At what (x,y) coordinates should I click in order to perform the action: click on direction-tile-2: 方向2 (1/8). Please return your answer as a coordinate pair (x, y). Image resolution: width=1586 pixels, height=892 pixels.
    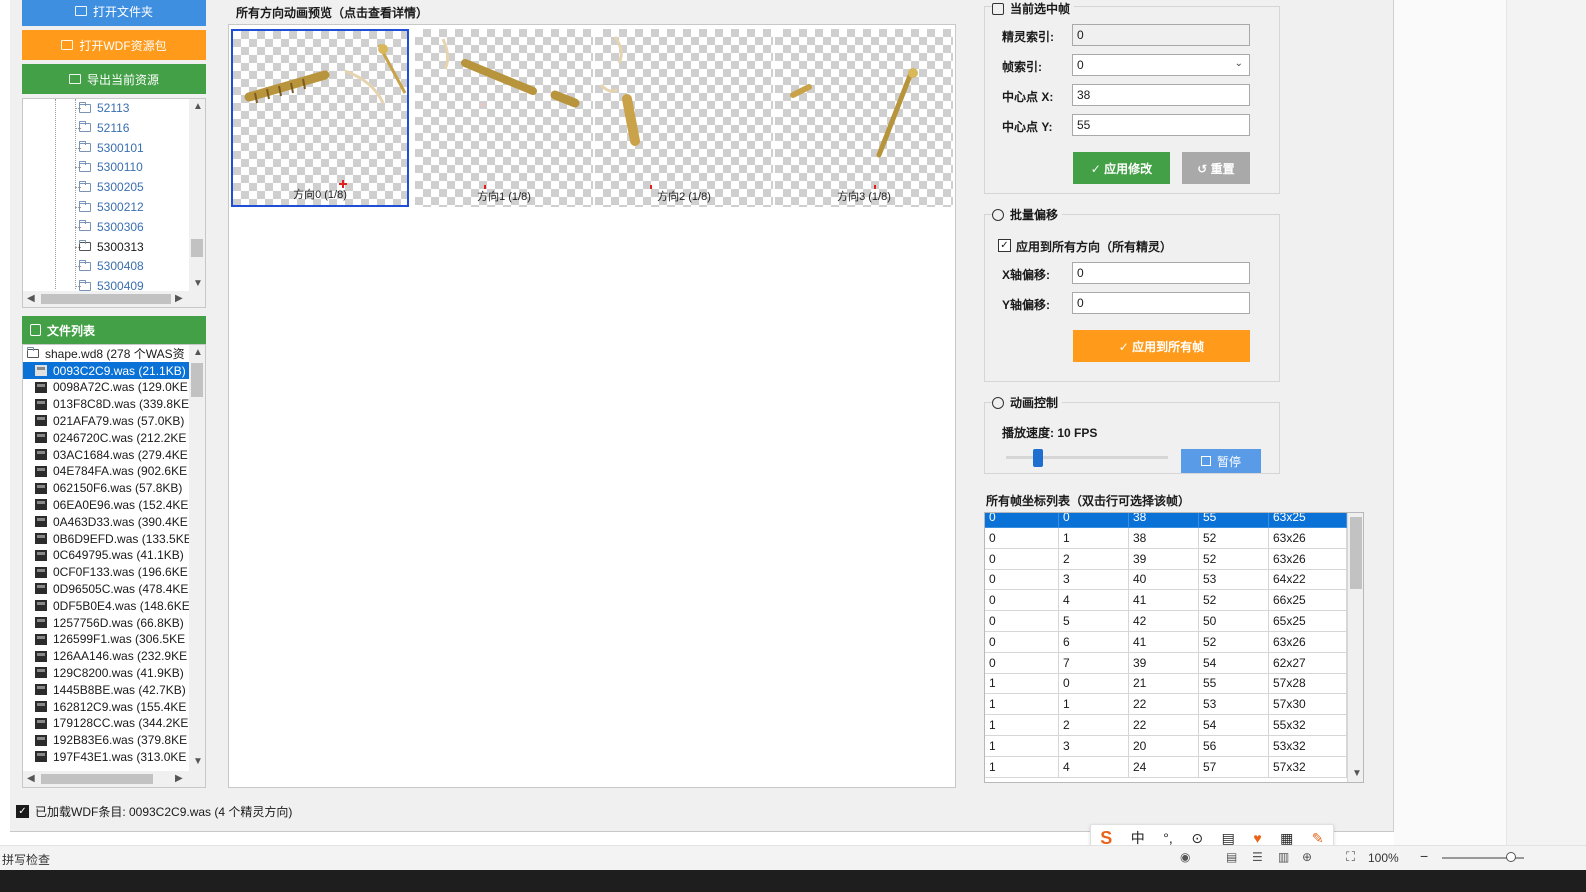
    Looking at the image, I should click on (684, 118).